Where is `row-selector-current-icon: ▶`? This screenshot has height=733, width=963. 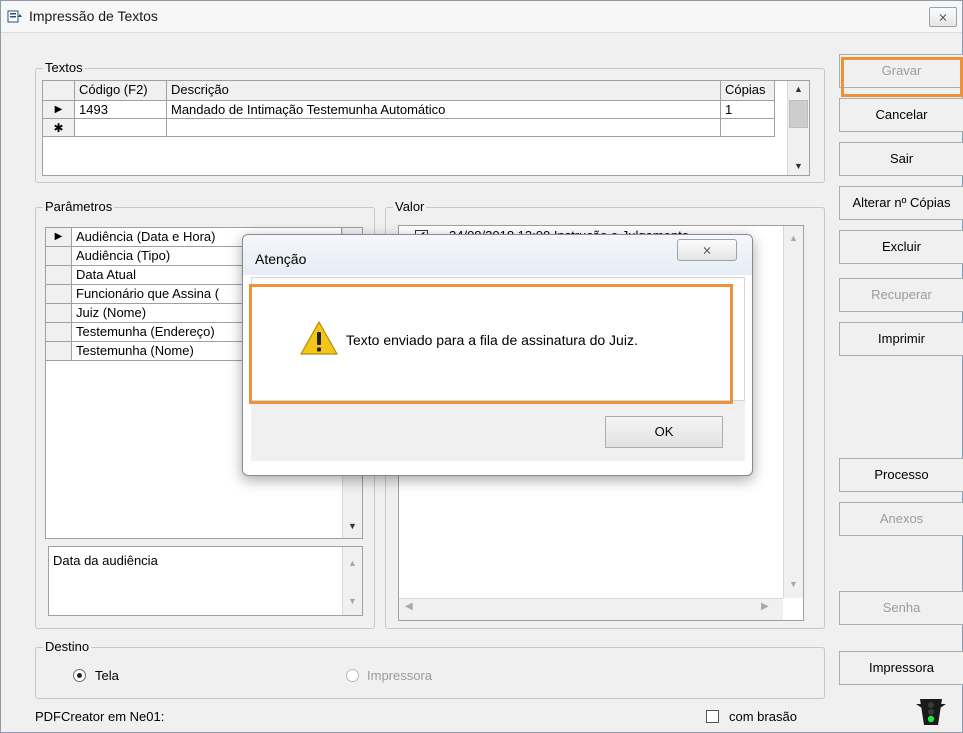
row-selector-current-icon: ▶ is located at coordinates (59, 110).